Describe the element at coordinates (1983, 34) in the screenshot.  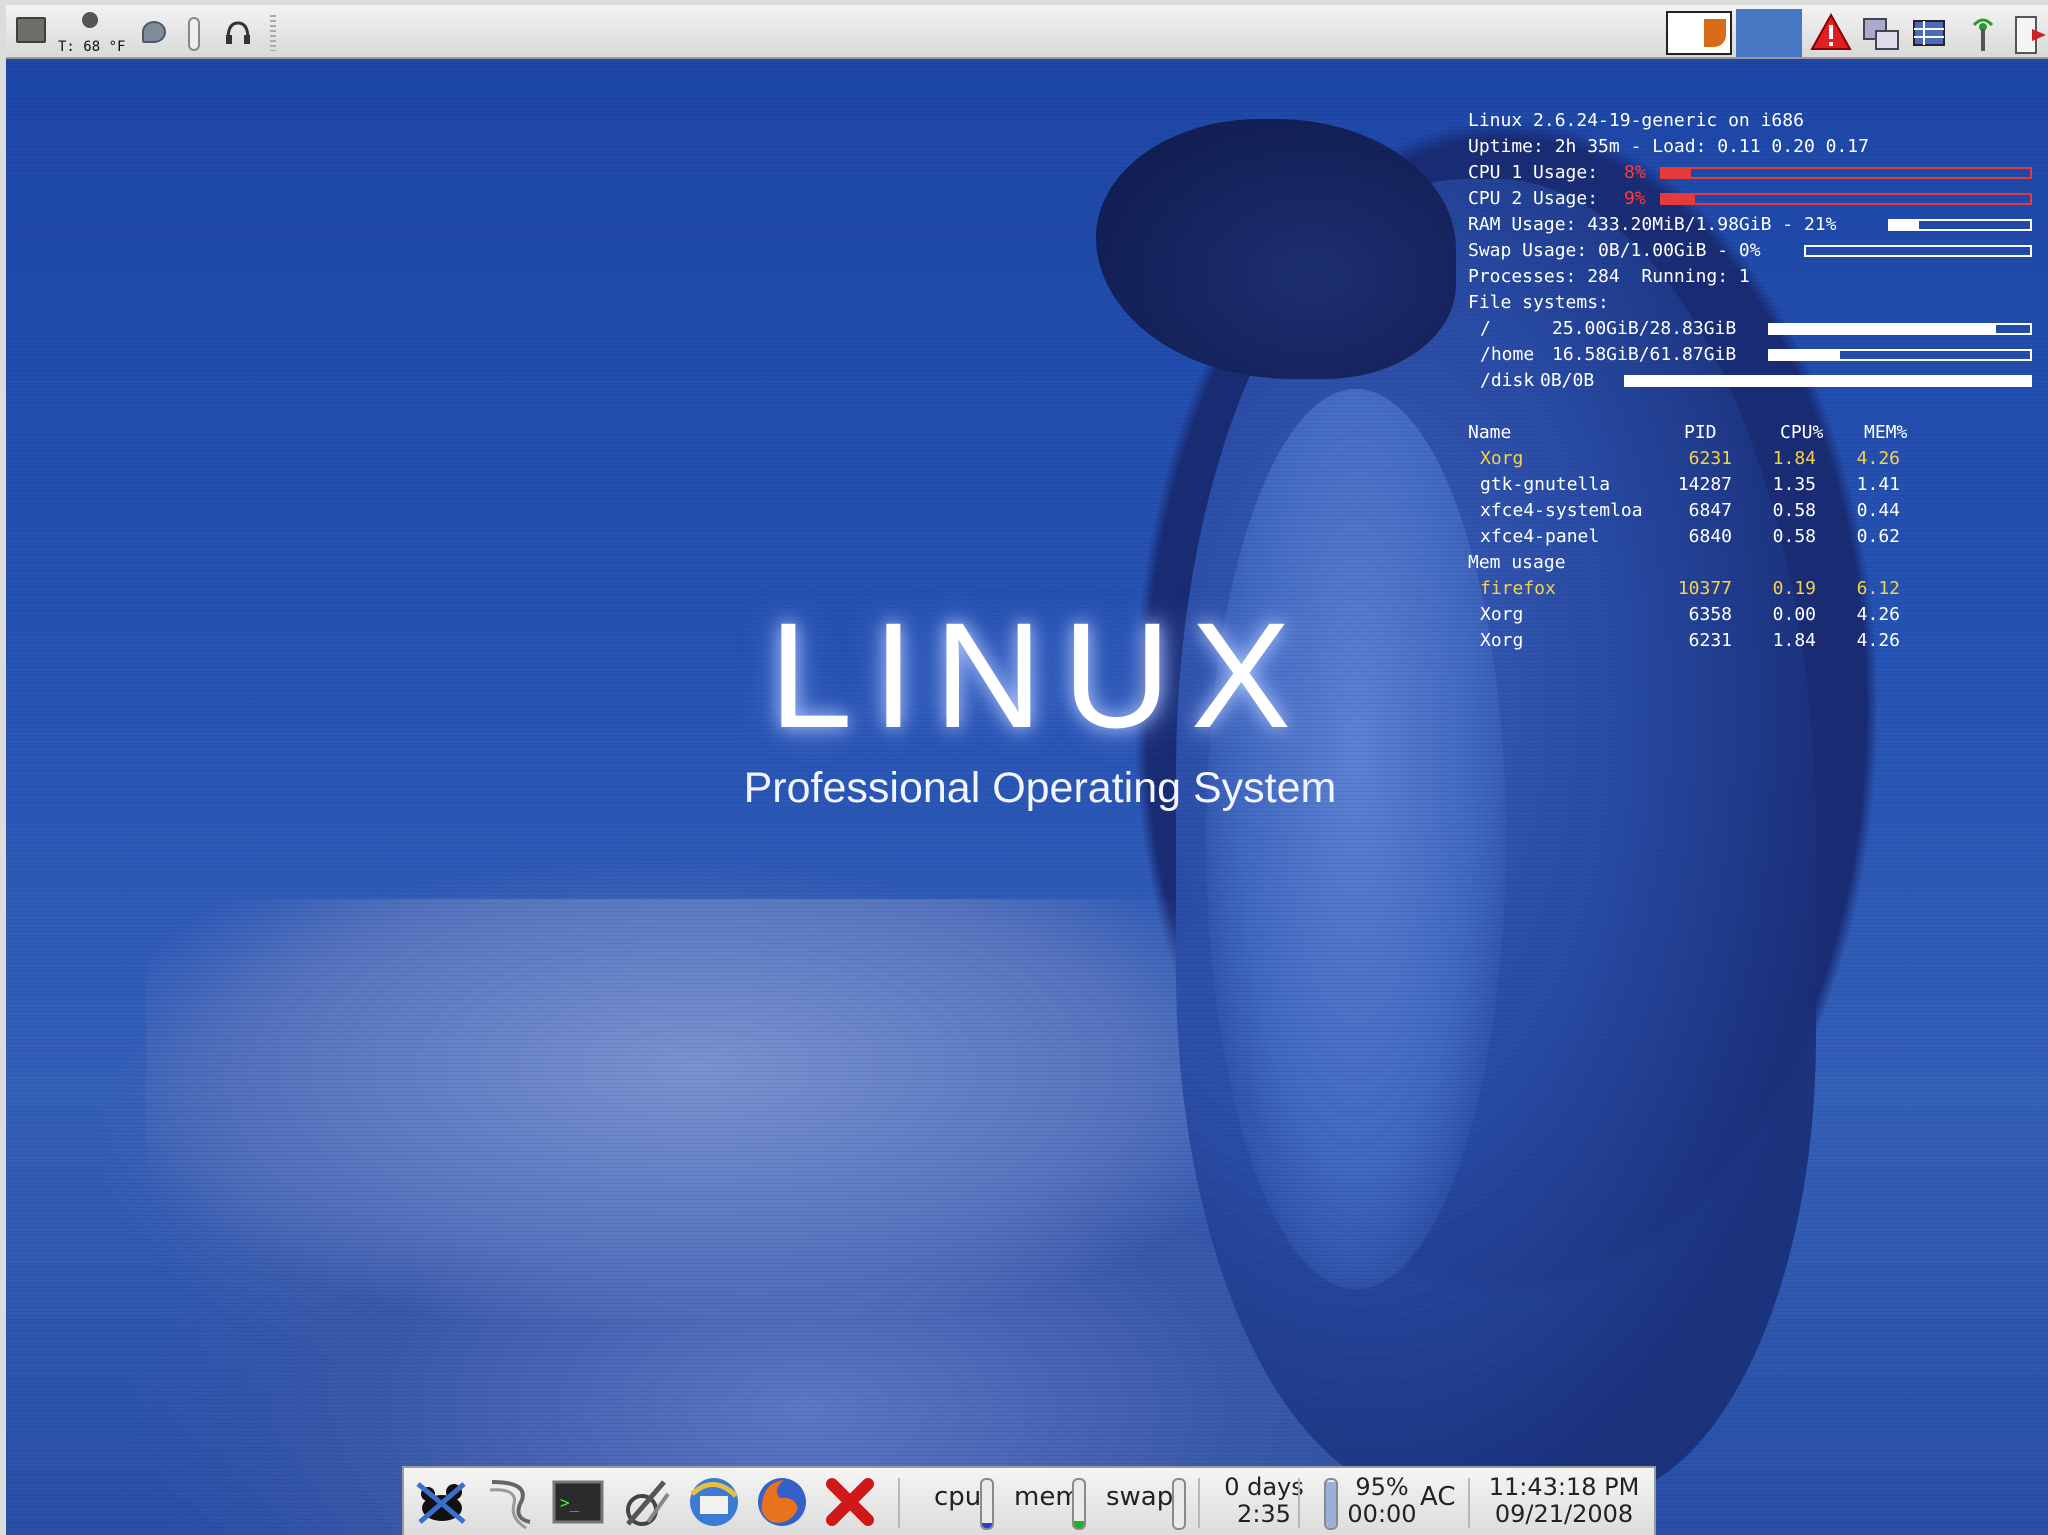
I see `wireless-icon` at that location.